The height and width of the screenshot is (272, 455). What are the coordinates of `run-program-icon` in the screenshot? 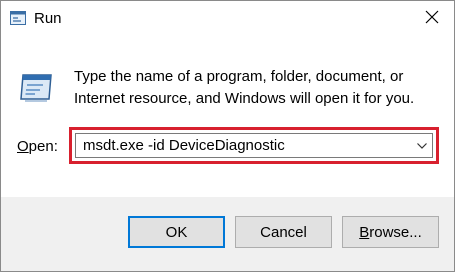 It's located at (36, 88).